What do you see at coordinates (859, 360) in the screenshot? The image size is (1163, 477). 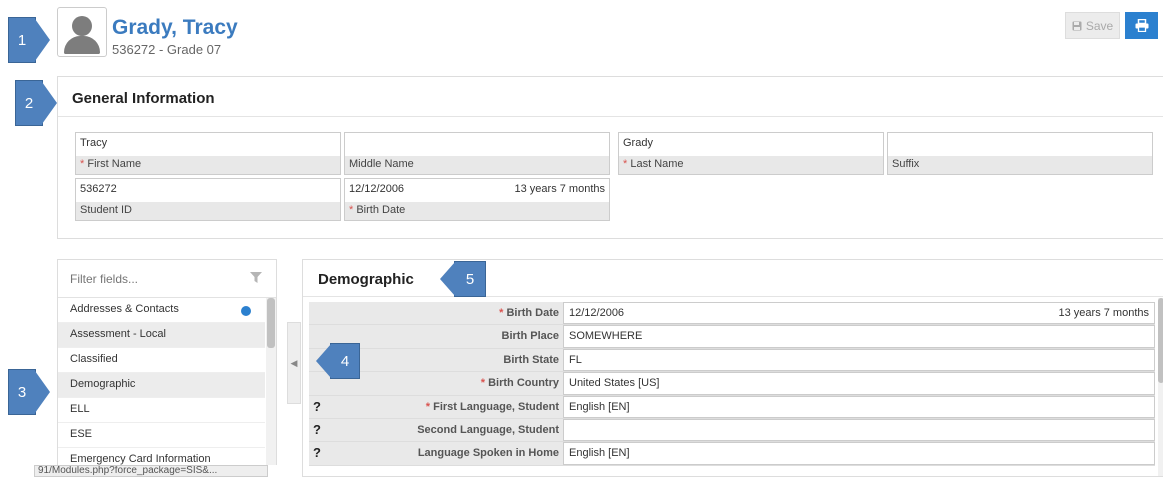 I see `field-value: FL` at bounding box center [859, 360].